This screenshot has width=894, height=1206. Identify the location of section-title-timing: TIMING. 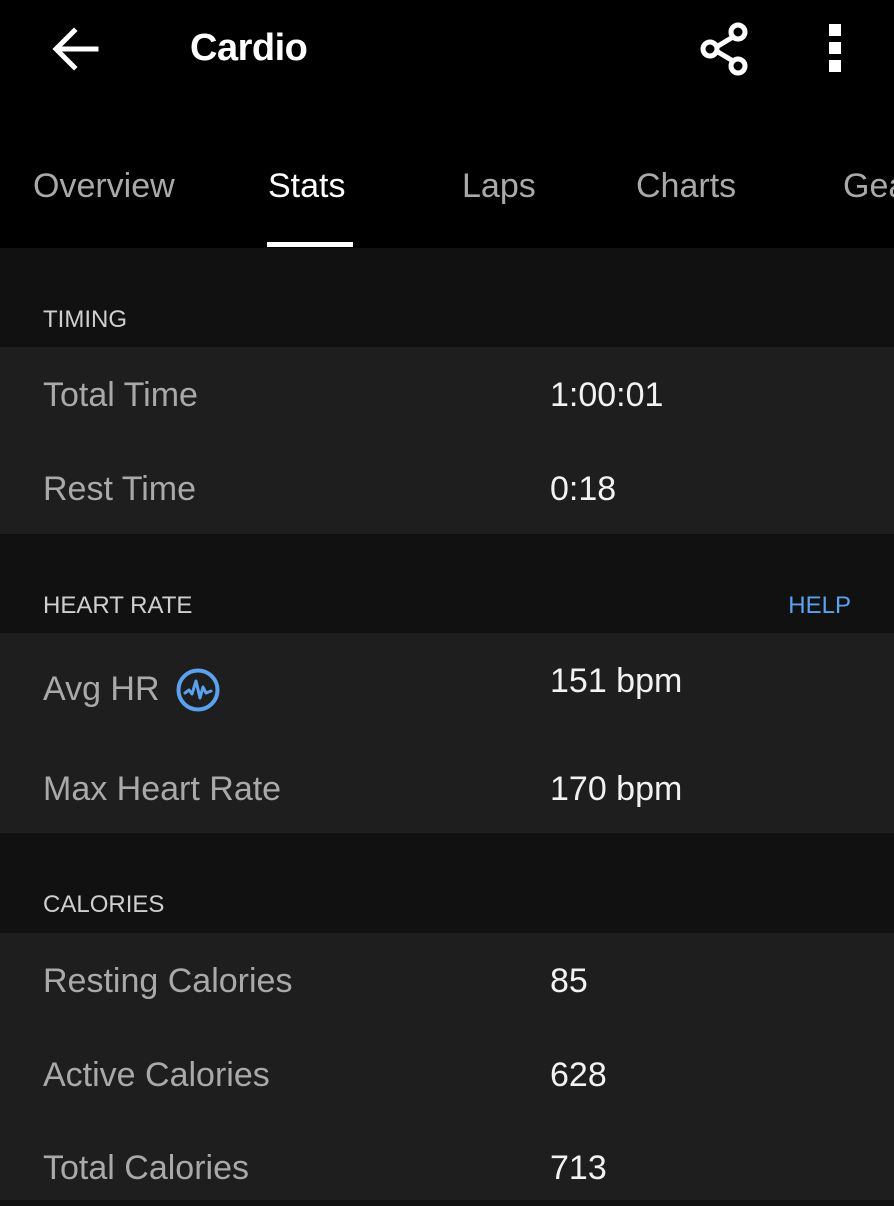
(85, 319).